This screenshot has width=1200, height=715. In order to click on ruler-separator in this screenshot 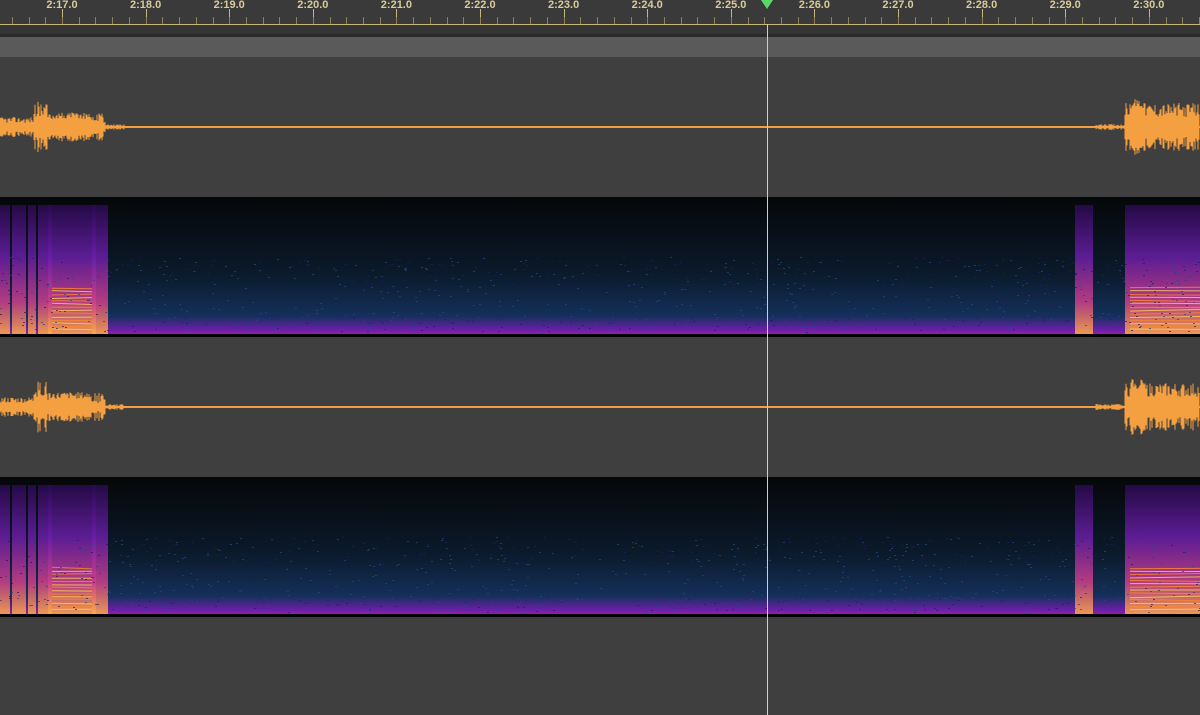, I will do `click(600, 29)`.